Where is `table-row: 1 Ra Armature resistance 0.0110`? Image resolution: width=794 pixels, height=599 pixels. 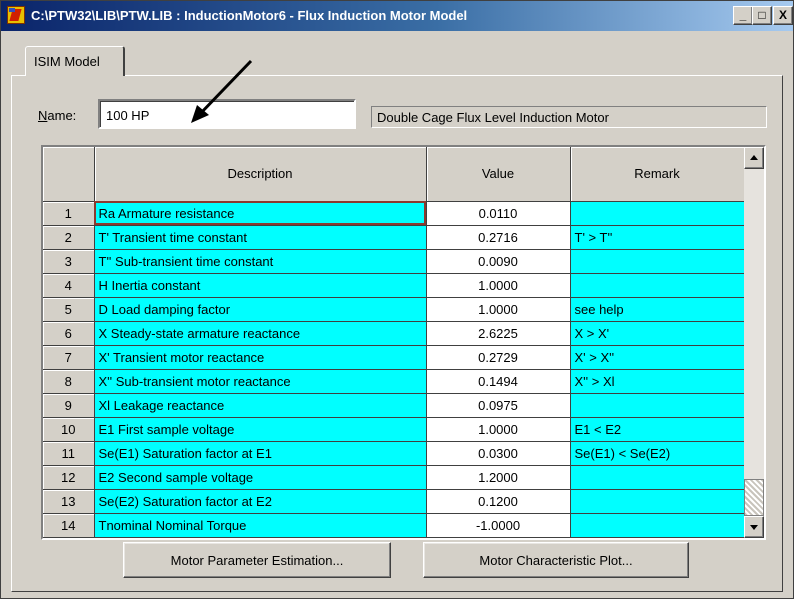
table-row: 1 Ra Armature resistance 0.0110 is located at coordinates (393, 213).